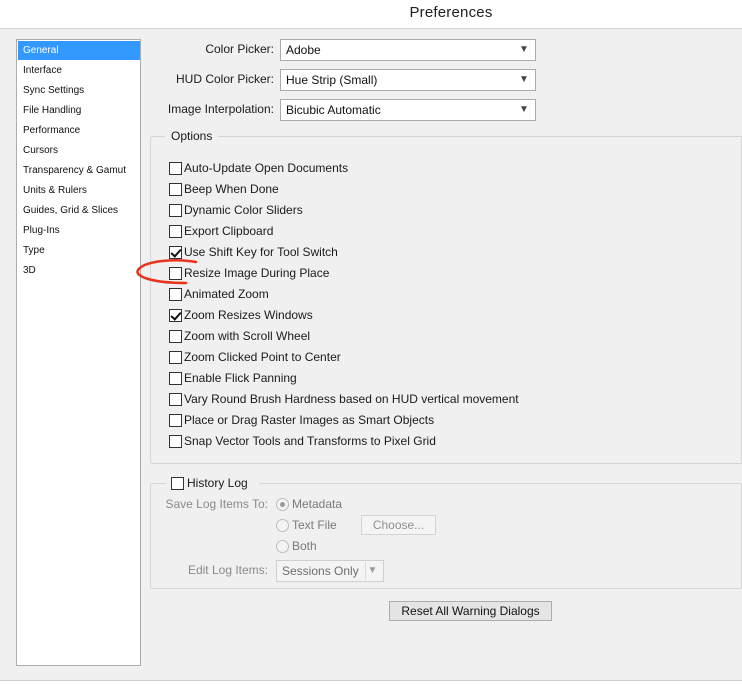 The width and height of the screenshot is (742, 684). What do you see at coordinates (226, 294) in the screenshot?
I see `option-label: Animated Zoom` at bounding box center [226, 294].